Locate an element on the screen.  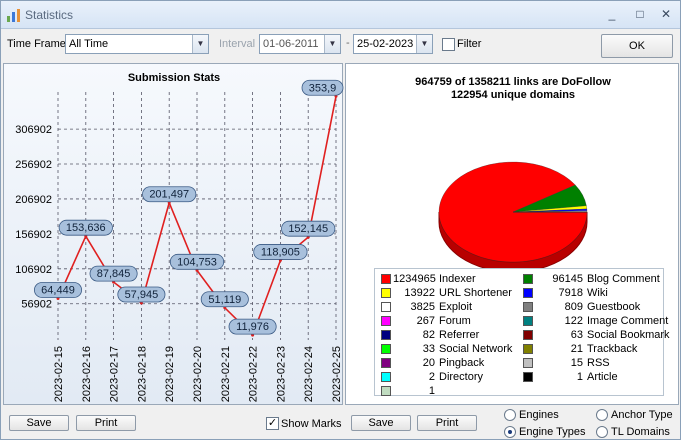
data-label: 11,976 is located at coordinates (252, 326).